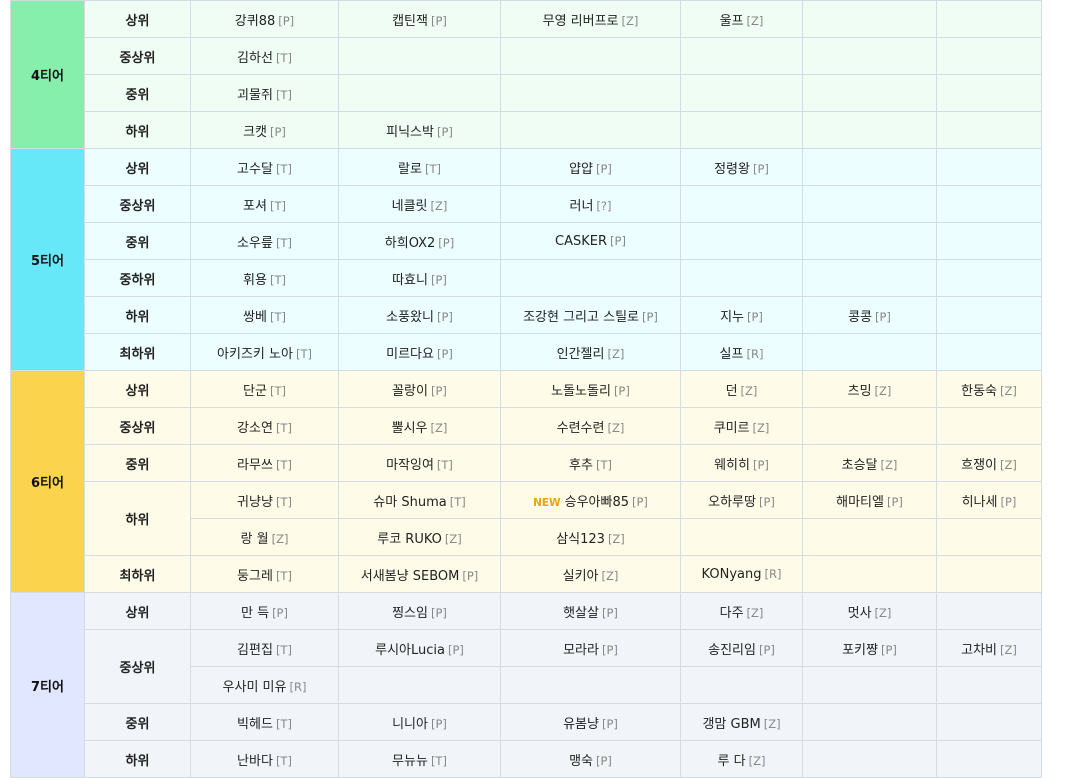 This screenshot has height=778, width=1068. I want to click on player-cell: 네클릿 [Z], so click(419, 204).